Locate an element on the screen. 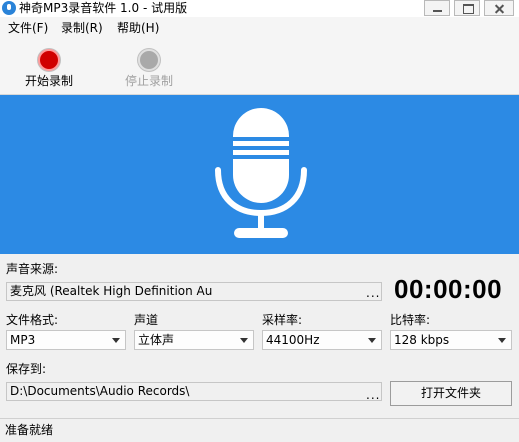 Image resolution: width=519 pixels, height=442 pixels. stop-record-button: 停止录制 is located at coordinates (149, 67).